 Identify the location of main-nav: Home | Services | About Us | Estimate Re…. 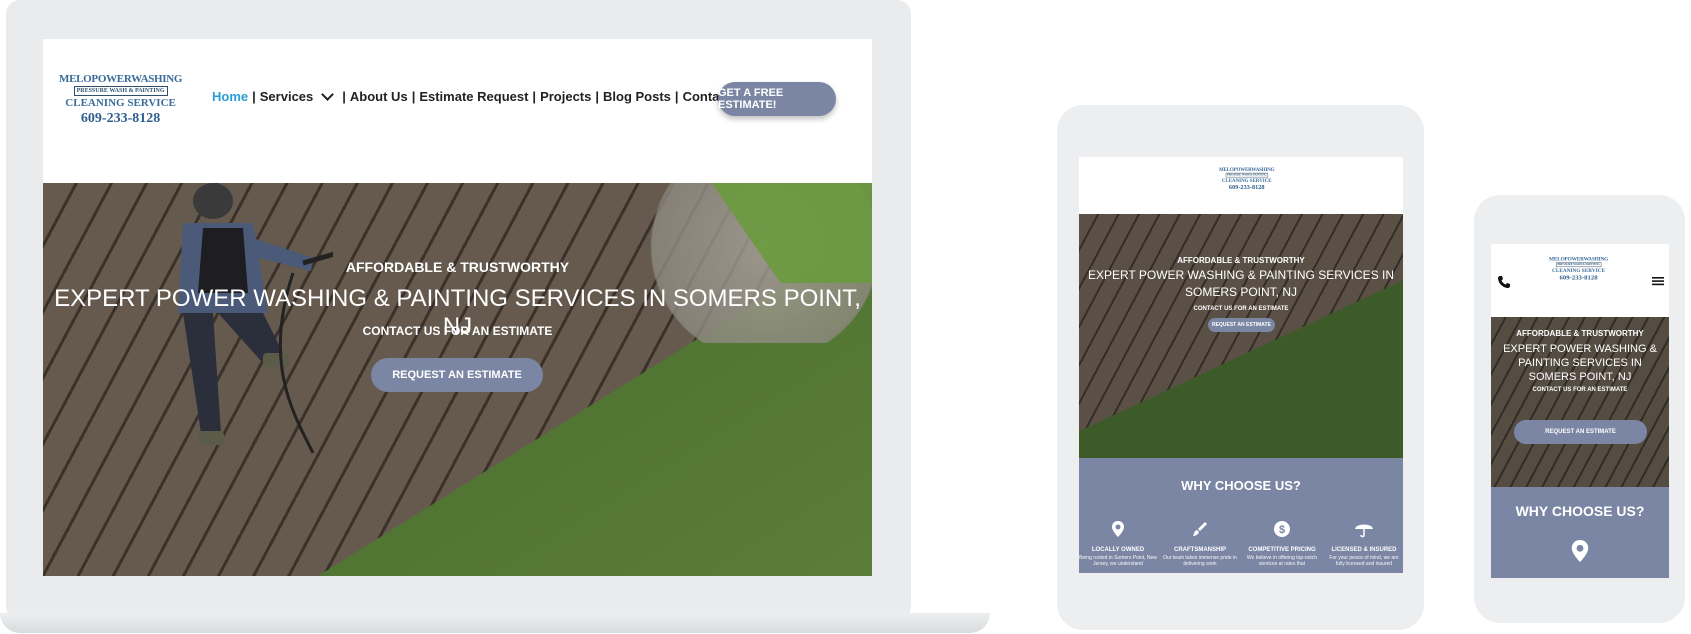
(481, 96).